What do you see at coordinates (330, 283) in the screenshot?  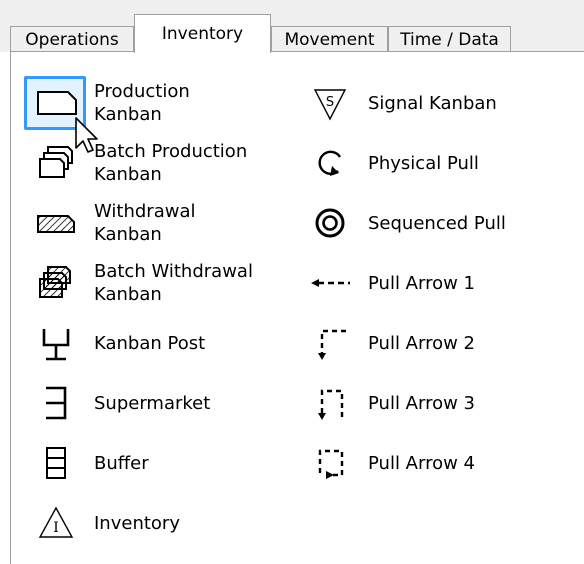 I see `pull-arrow-1-icon` at bounding box center [330, 283].